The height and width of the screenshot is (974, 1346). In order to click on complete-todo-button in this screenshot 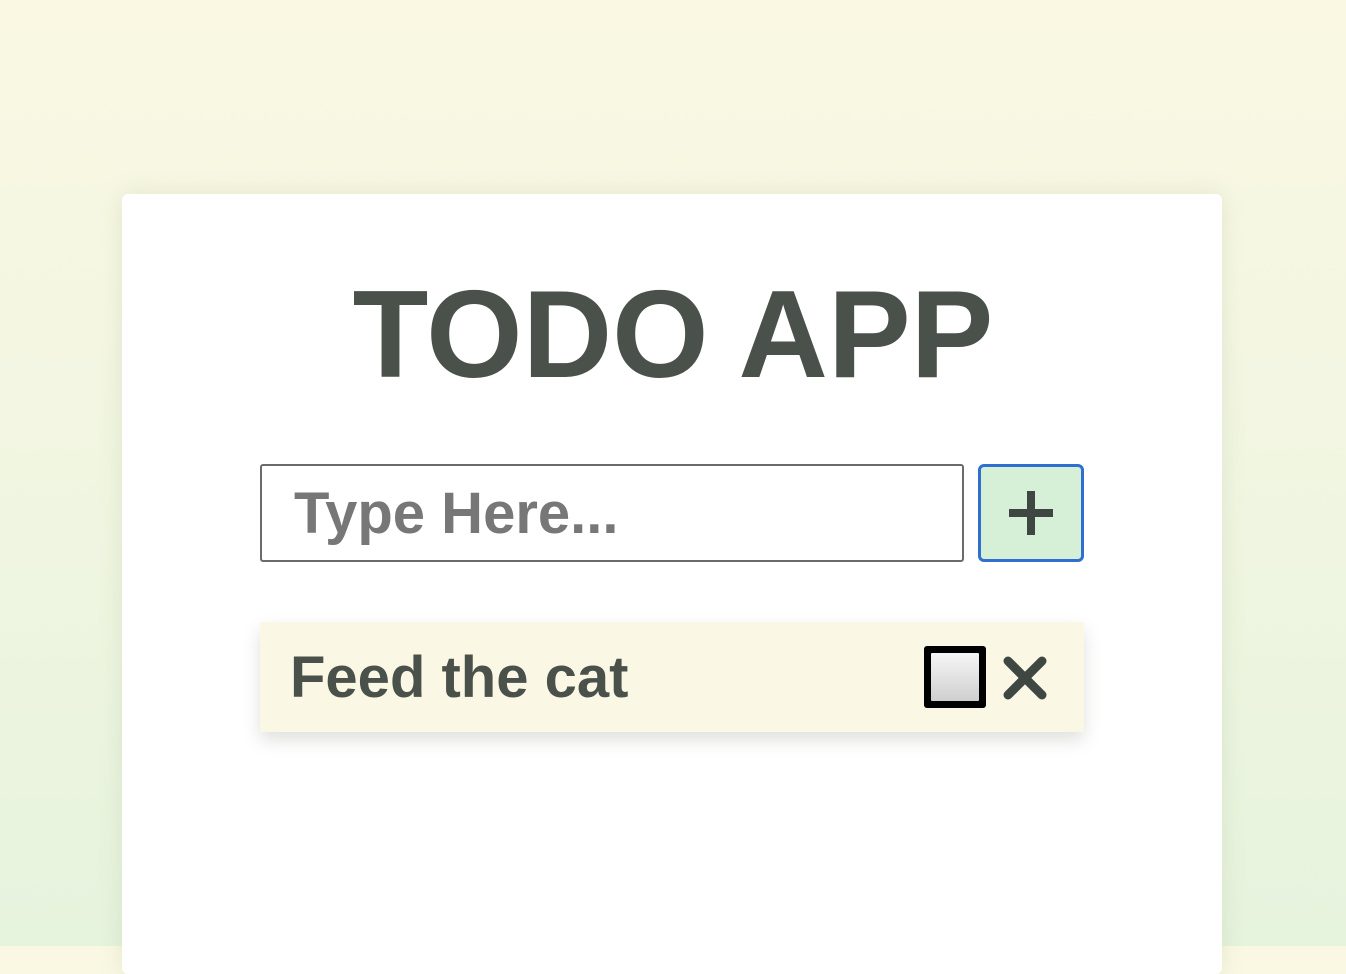, I will do `click(955, 677)`.